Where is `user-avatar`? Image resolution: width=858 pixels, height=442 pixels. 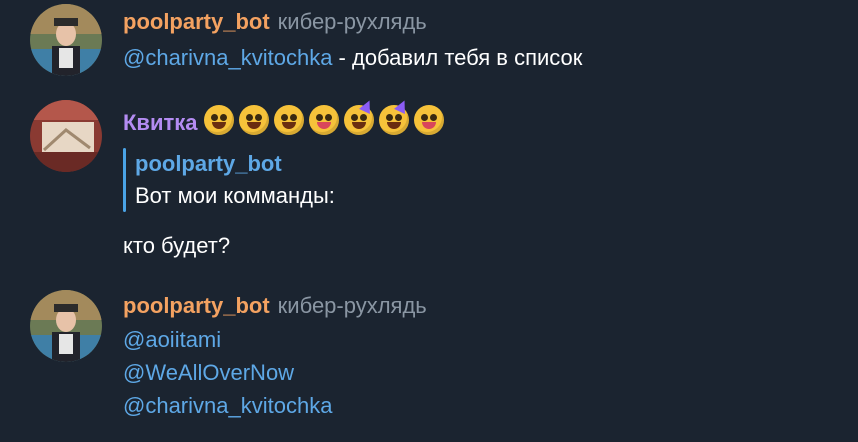 user-avatar is located at coordinates (66, 136).